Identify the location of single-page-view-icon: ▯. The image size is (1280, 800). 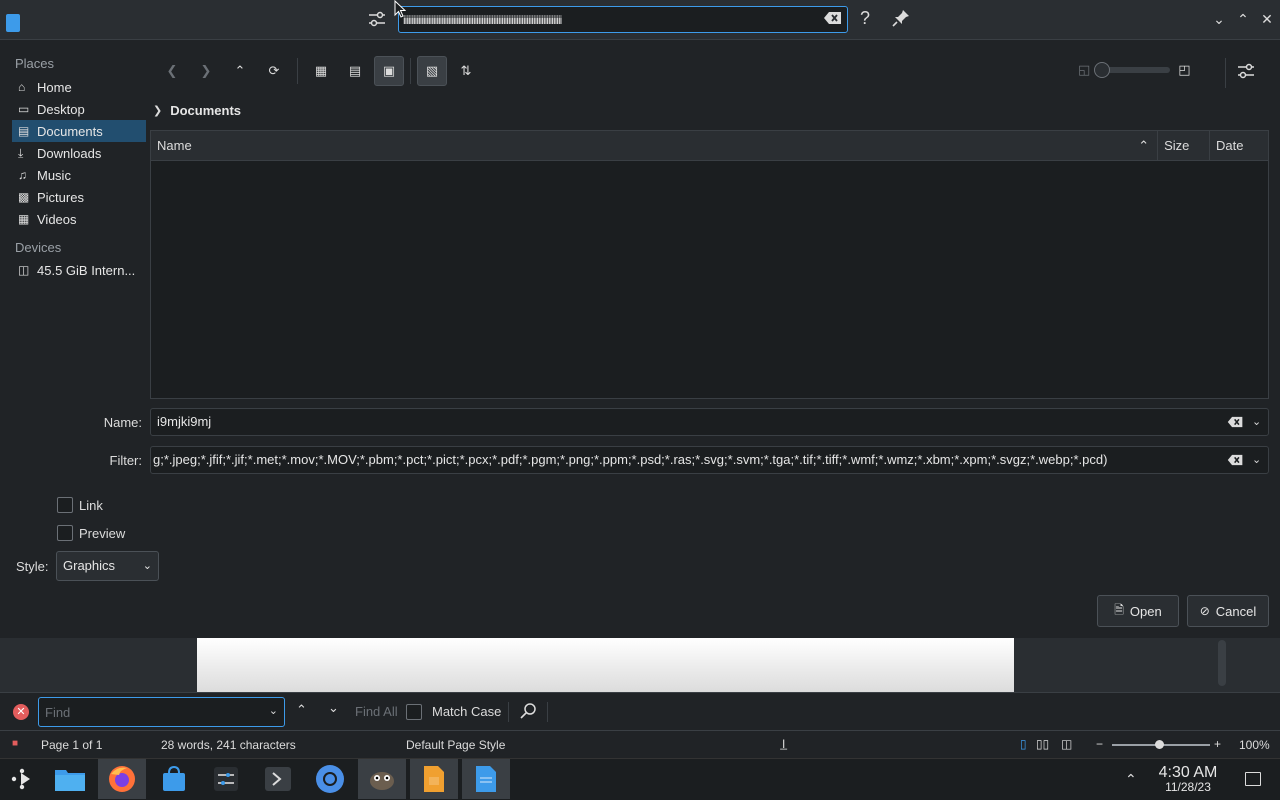
(1023, 744).